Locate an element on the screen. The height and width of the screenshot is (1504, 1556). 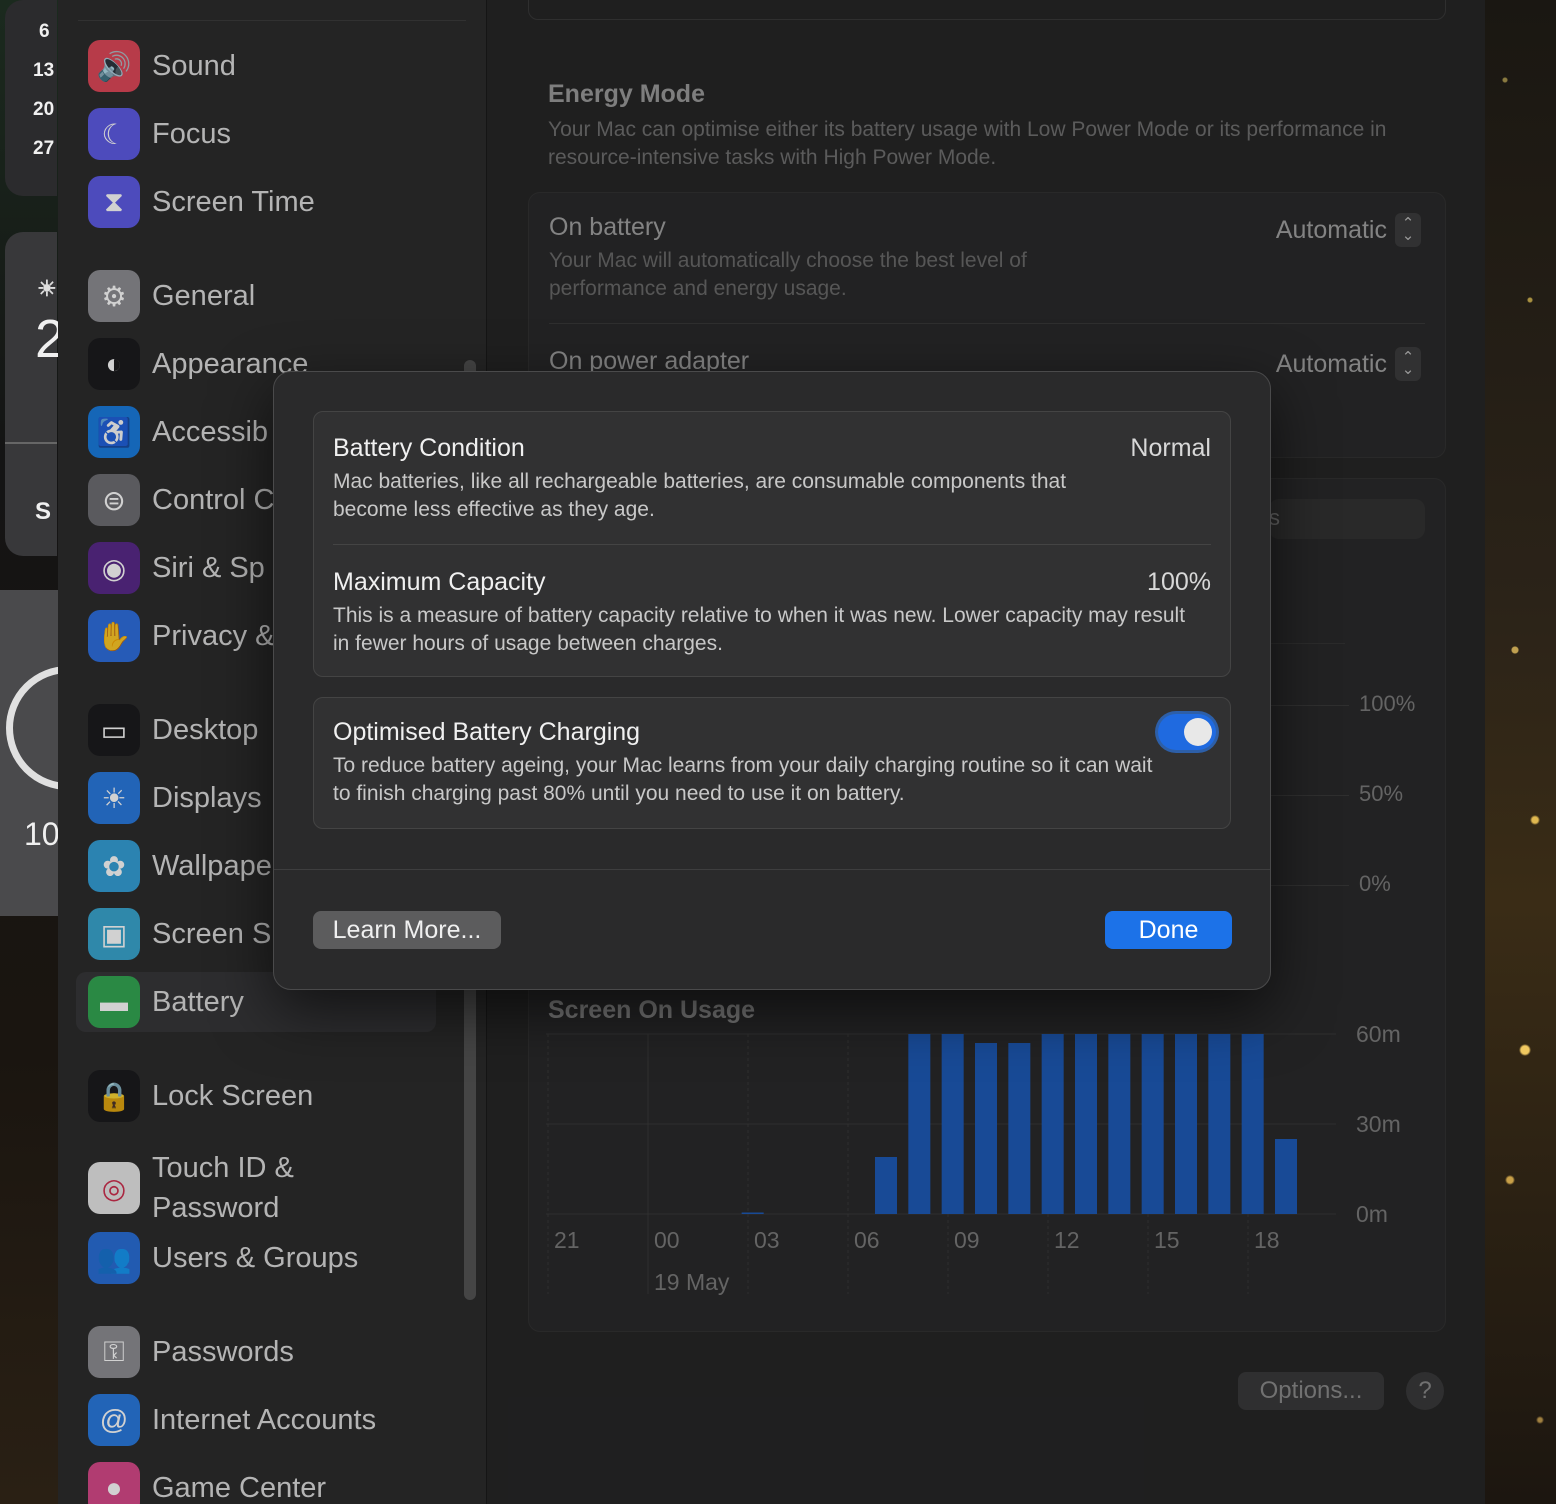
clock-widget: 10 is located at coordinates (65, 753).